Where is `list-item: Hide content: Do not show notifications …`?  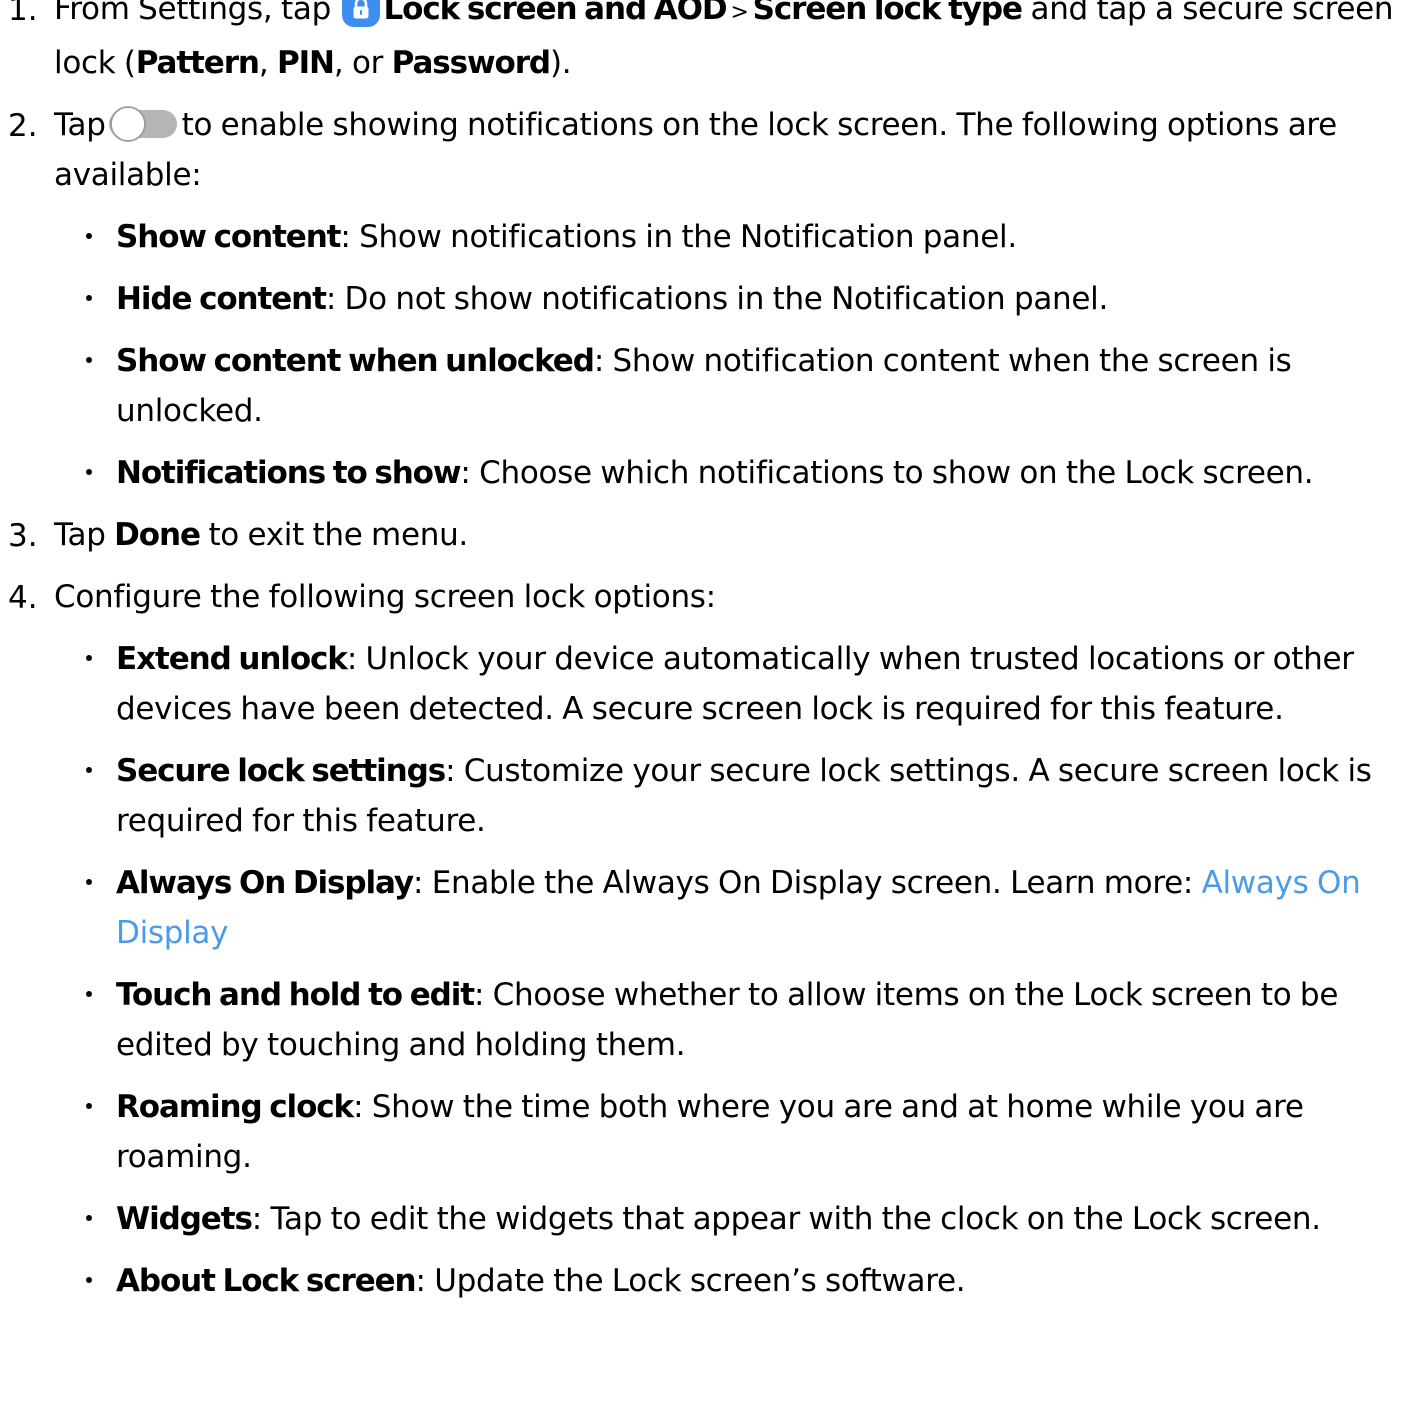 list-item: Hide content: Do not show notifications … is located at coordinates (714, 299).